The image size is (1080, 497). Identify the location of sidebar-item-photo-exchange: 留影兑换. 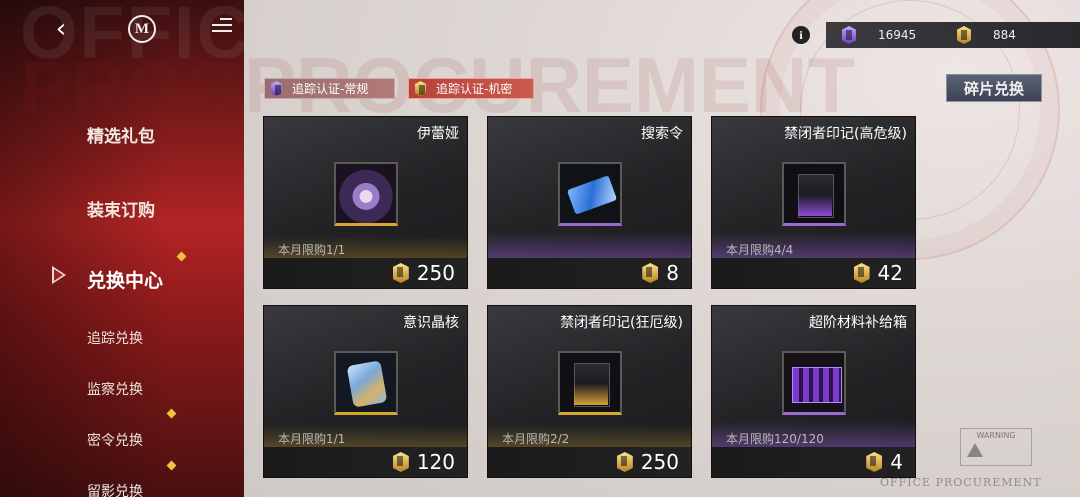
(115, 489).